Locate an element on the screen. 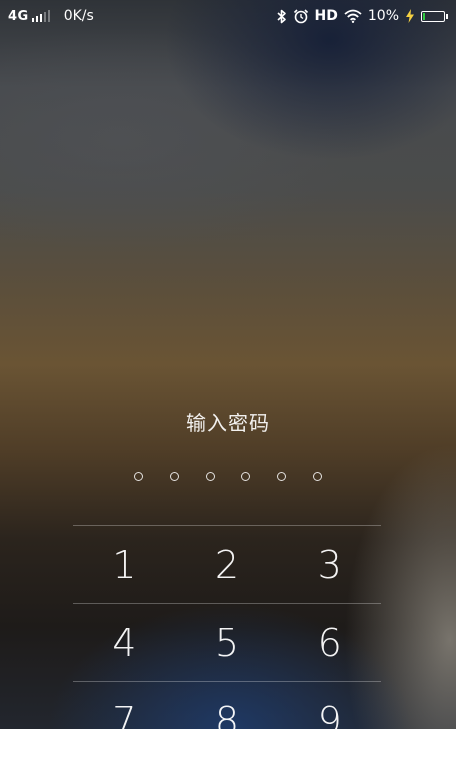 Image resolution: width=456 pixels, height=759 pixels. alarm-clock-icon is located at coordinates (301, 16).